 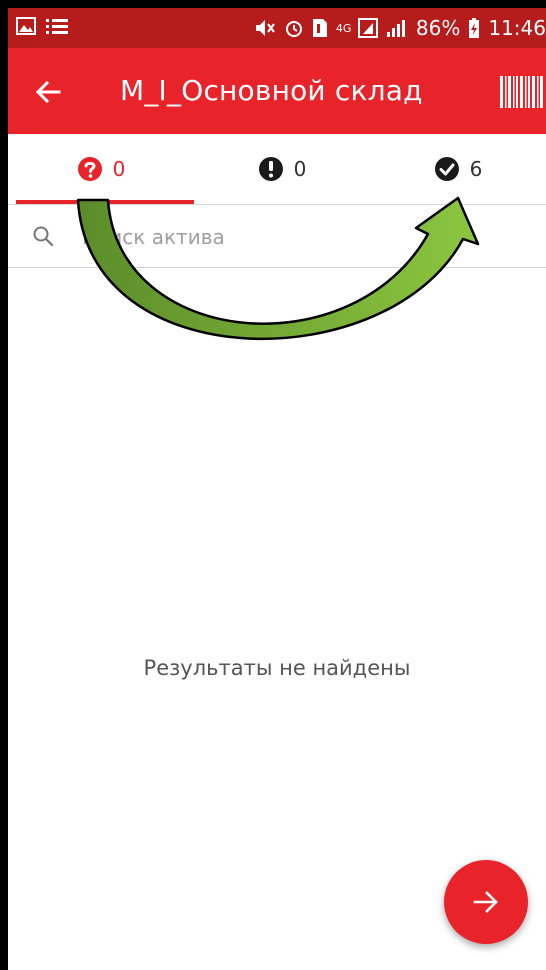 What do you see at coordinates (89, 169) in the screenshot?
I see `question-circle-icon` at bounding box center [89, 169].